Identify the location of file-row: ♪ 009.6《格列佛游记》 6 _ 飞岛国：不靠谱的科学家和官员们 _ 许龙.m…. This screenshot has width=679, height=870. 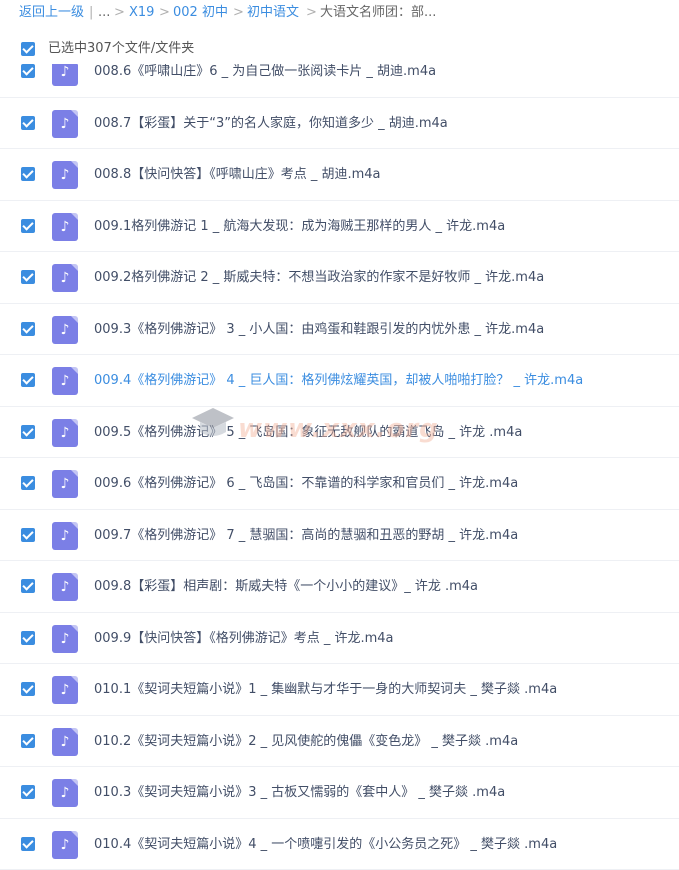
(339, 484).